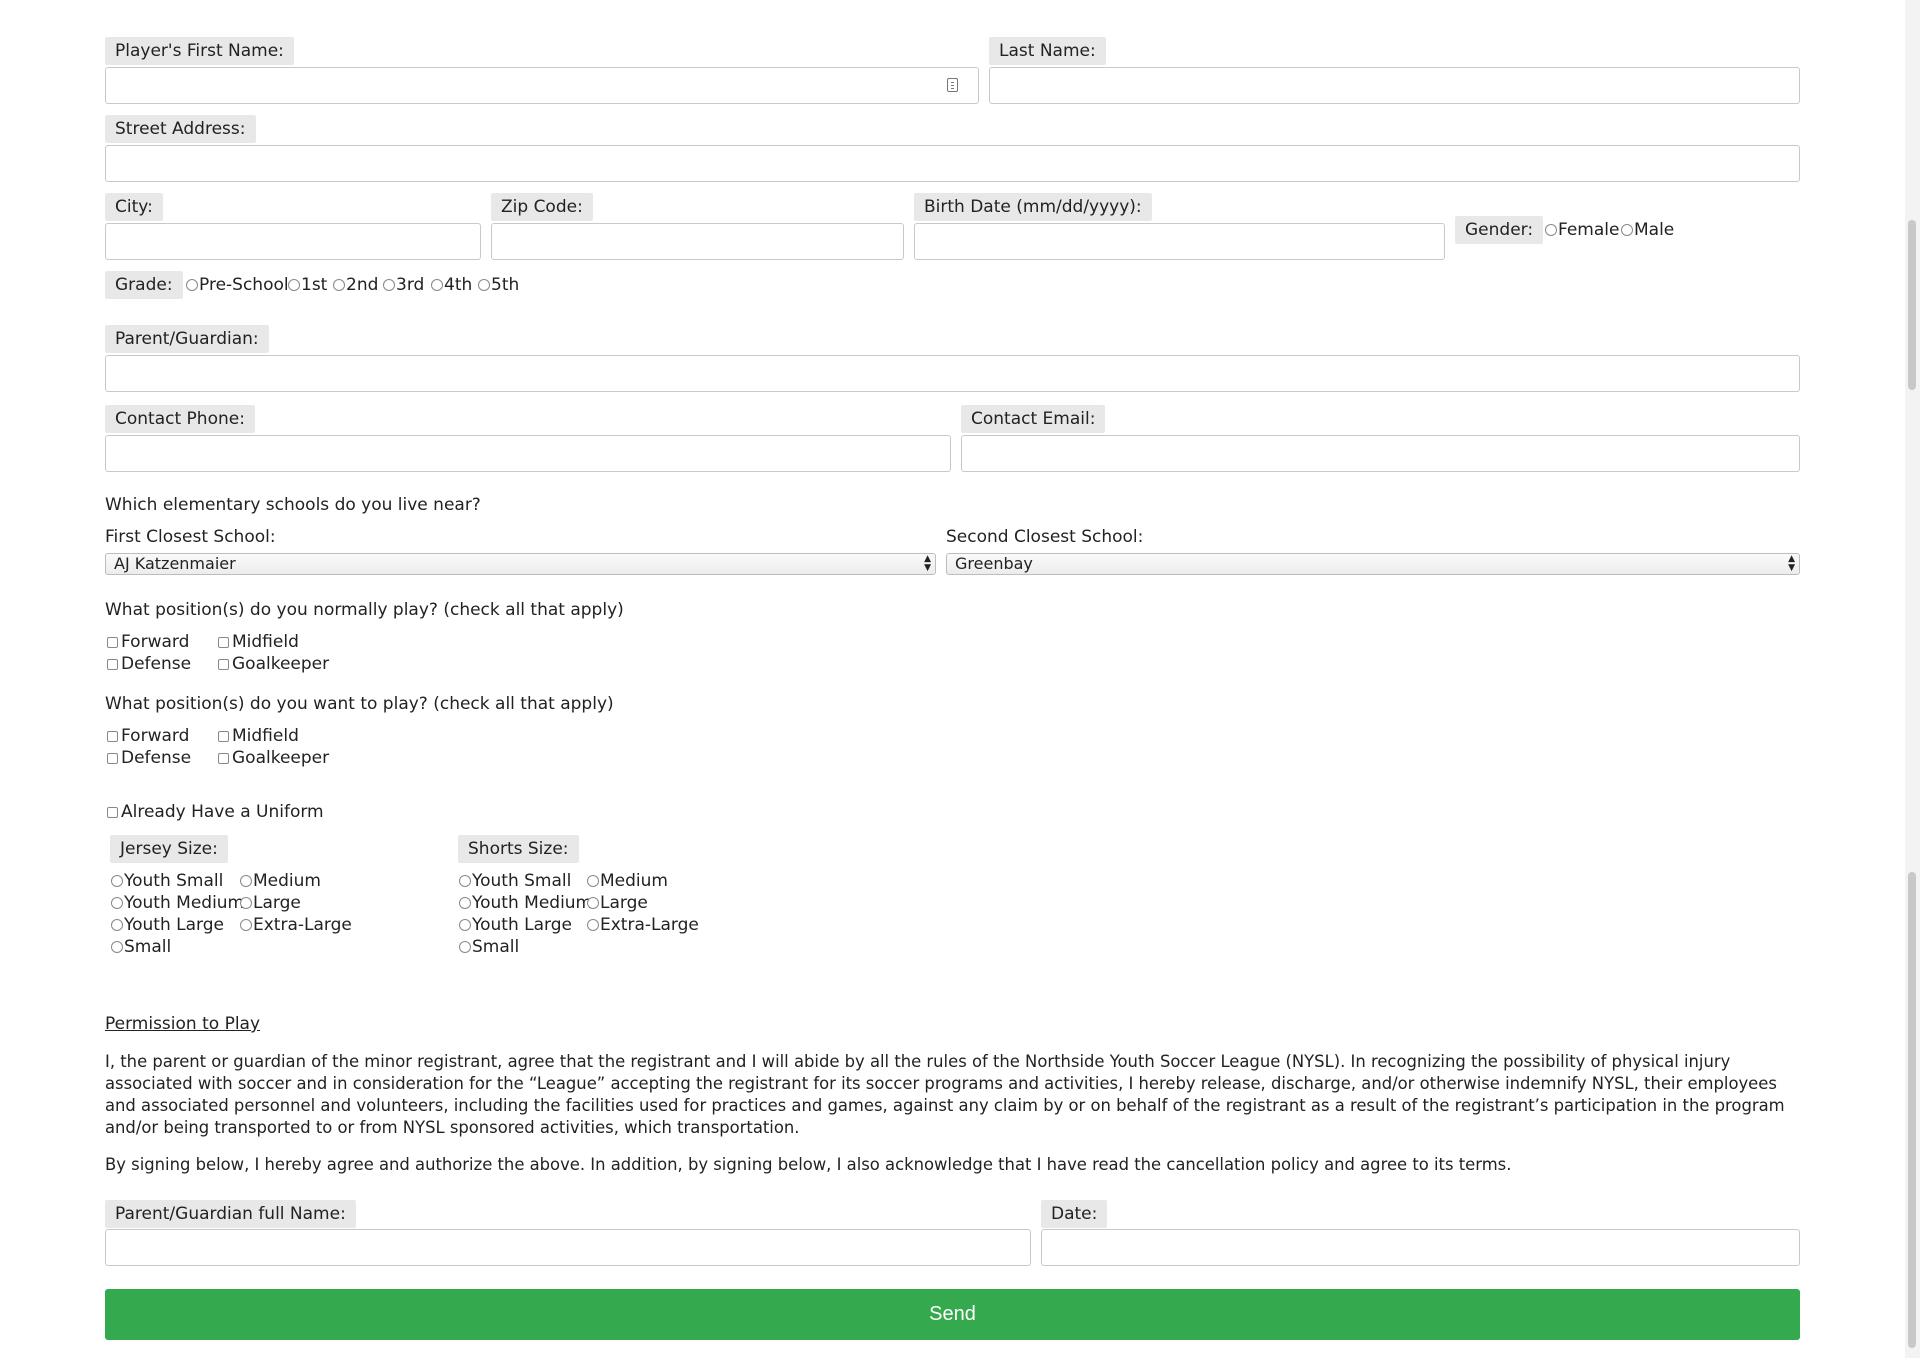 The width and height of the screenshot is (1920, 1358). Describe the element at coordinates (518, 849) in the screenshot. I see `shorts-size-label: Shorts Size:` at that location.